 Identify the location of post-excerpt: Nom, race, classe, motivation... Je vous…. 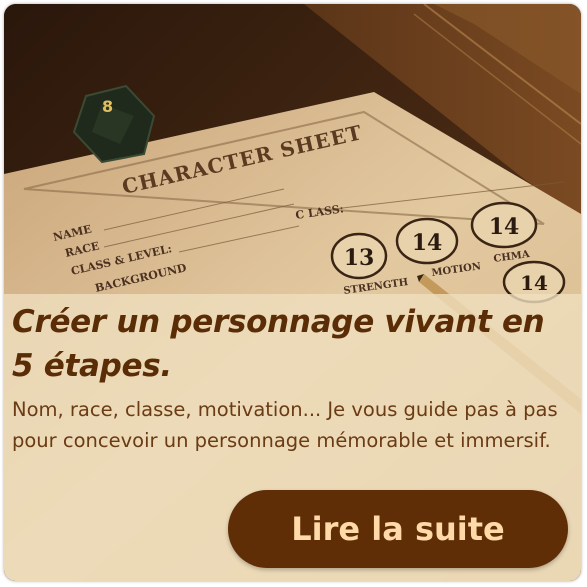
(285, 425).